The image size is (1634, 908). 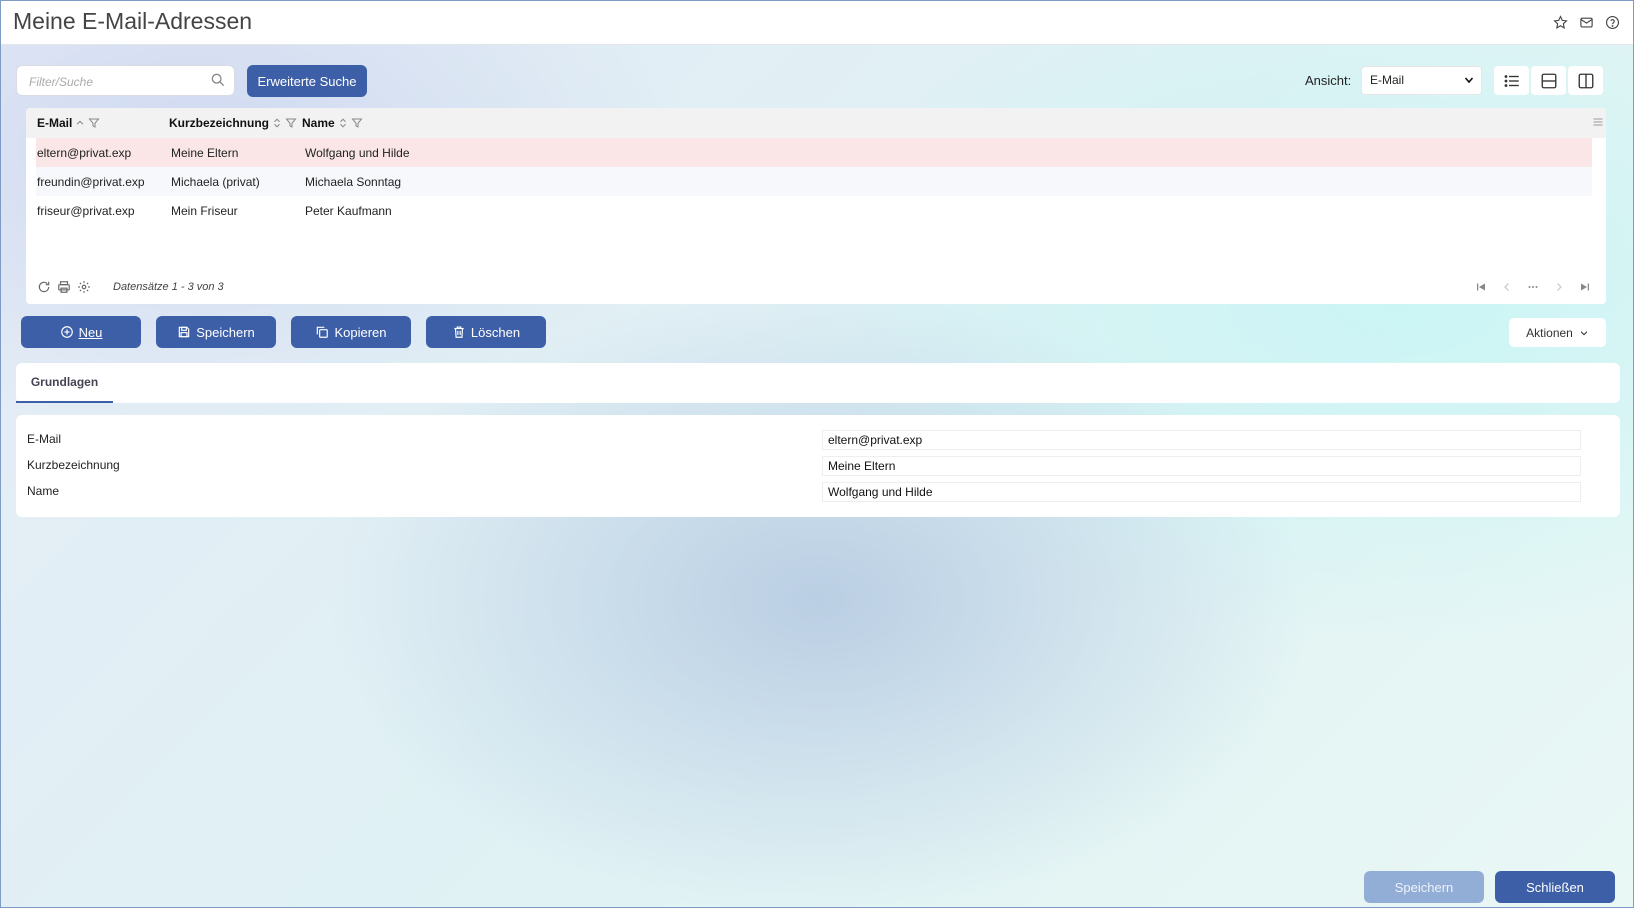 I want to click on previous-page-icon, so click(x=1507, y=287).